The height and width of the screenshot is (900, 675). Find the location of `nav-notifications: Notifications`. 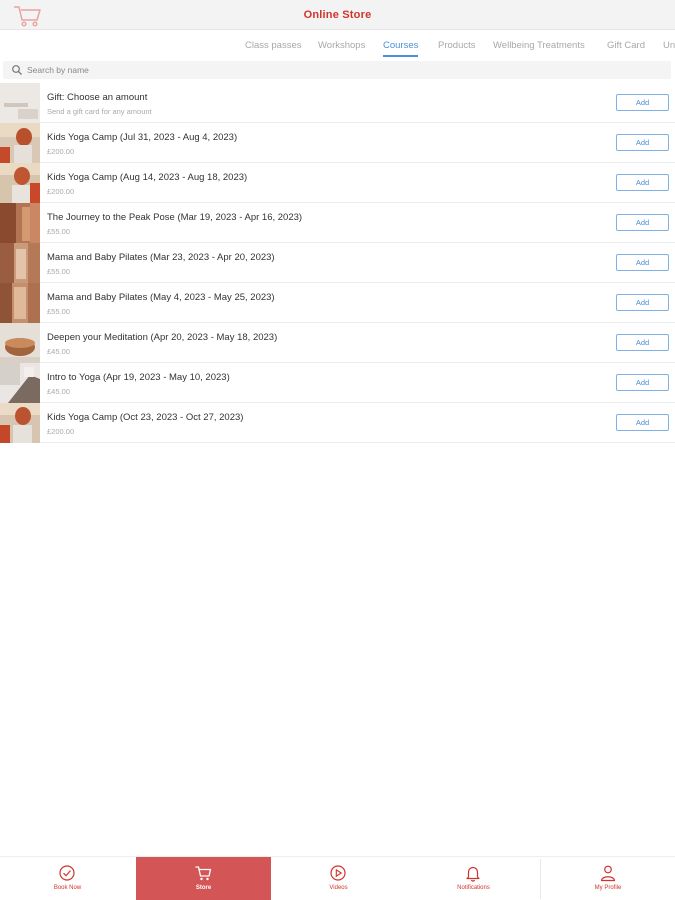

nav-notifications: Notifications is located at coordinates (473, 878).